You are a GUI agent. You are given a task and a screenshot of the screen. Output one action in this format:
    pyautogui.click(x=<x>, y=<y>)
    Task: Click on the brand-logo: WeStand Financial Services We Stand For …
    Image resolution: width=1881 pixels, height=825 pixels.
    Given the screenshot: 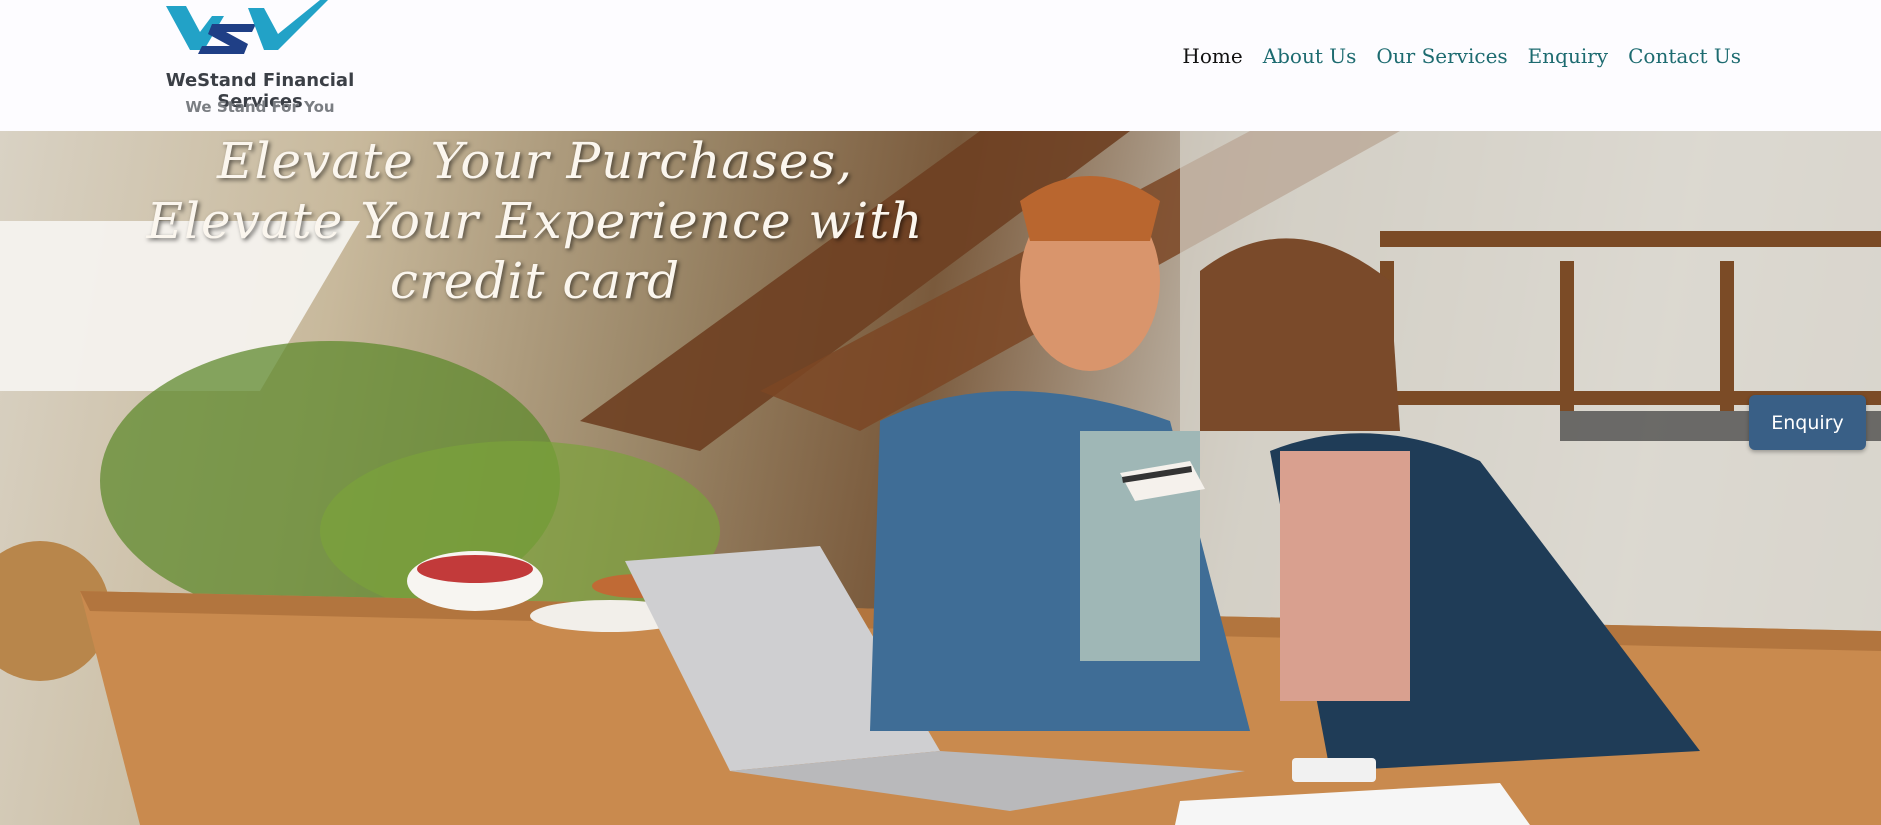 What is the action you would take?
    pyautogui.click(x=260, y=62)
    